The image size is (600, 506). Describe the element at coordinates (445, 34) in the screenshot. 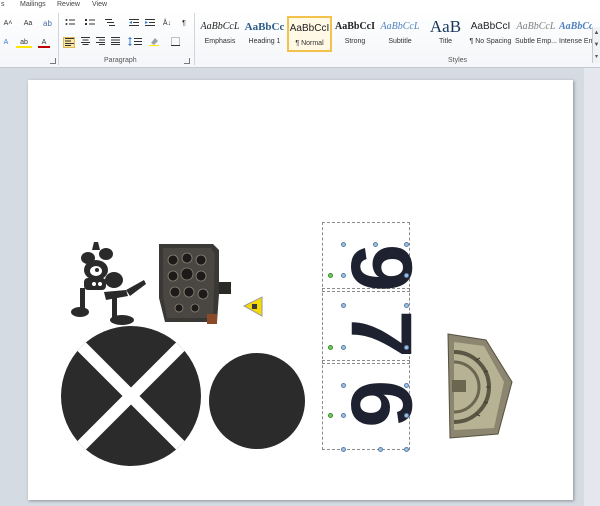

I see `style-title: AaB Title` at that location.